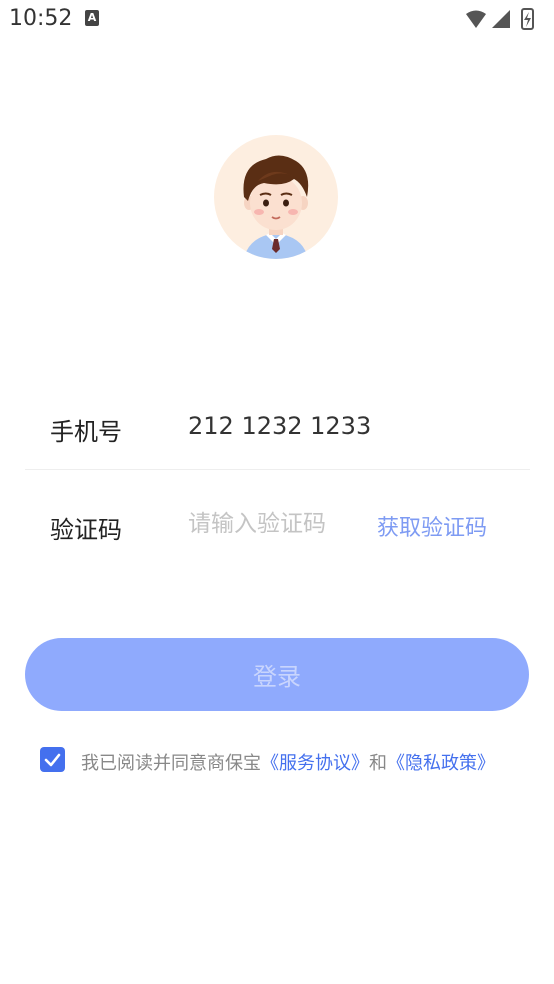  I want to click on code-row: 验证码 获取验证码, so click(277, 525).